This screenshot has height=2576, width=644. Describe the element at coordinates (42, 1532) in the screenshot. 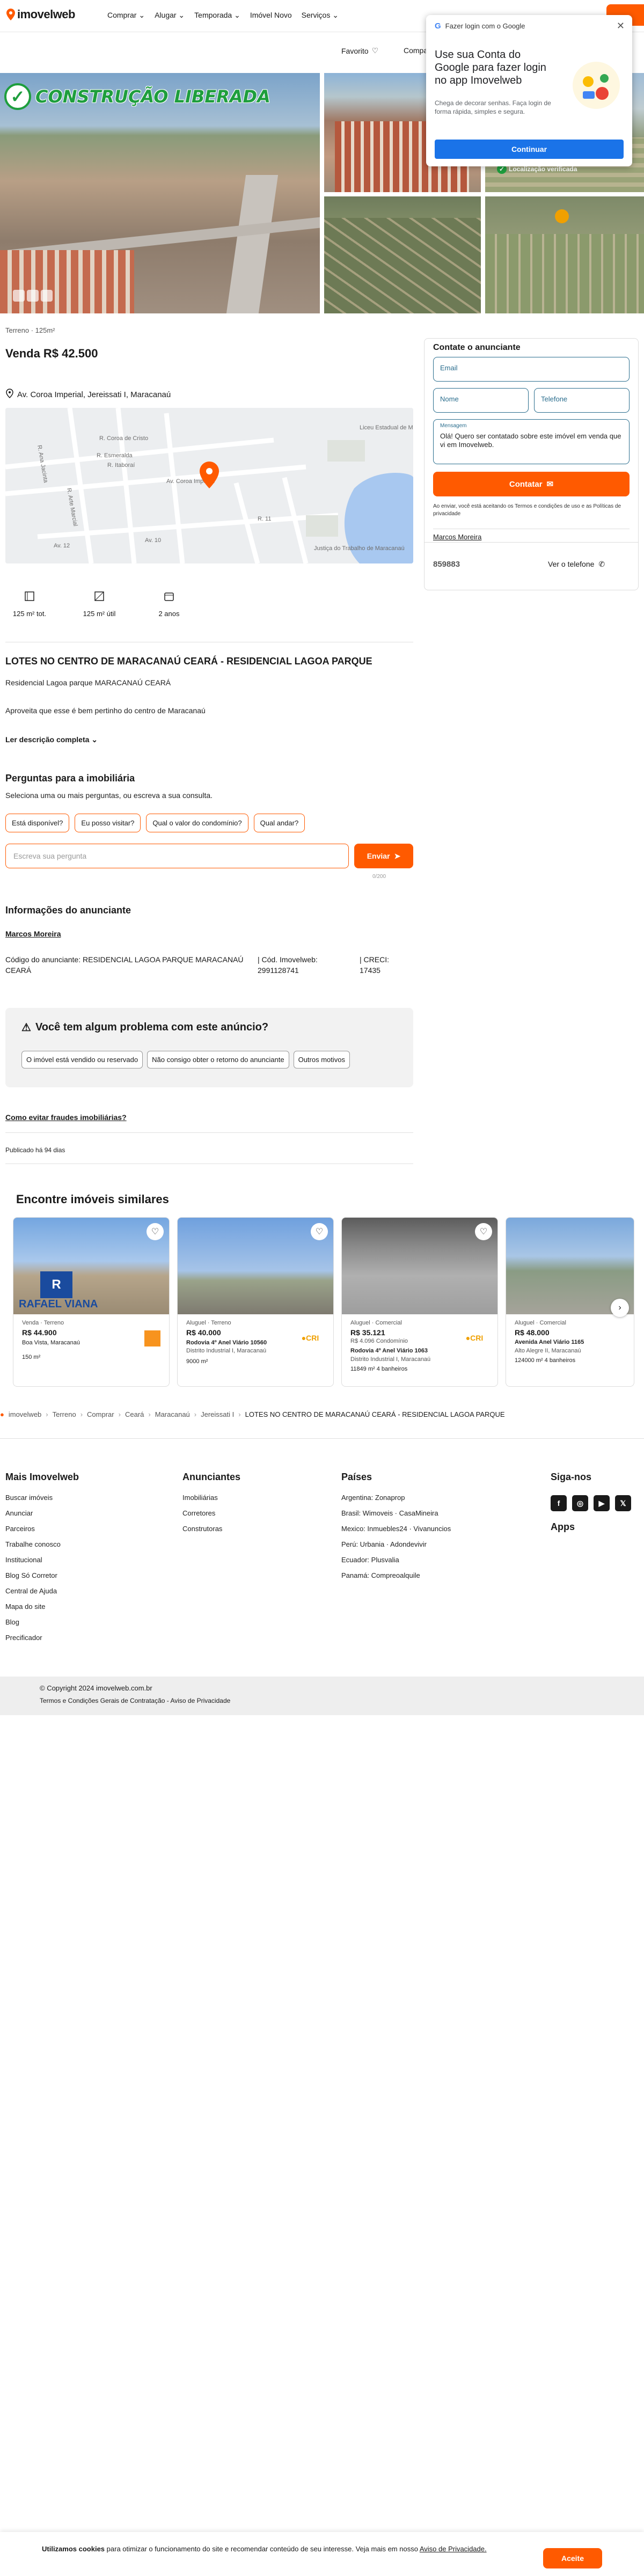

I see `footer-link: Parceiros` at that location.